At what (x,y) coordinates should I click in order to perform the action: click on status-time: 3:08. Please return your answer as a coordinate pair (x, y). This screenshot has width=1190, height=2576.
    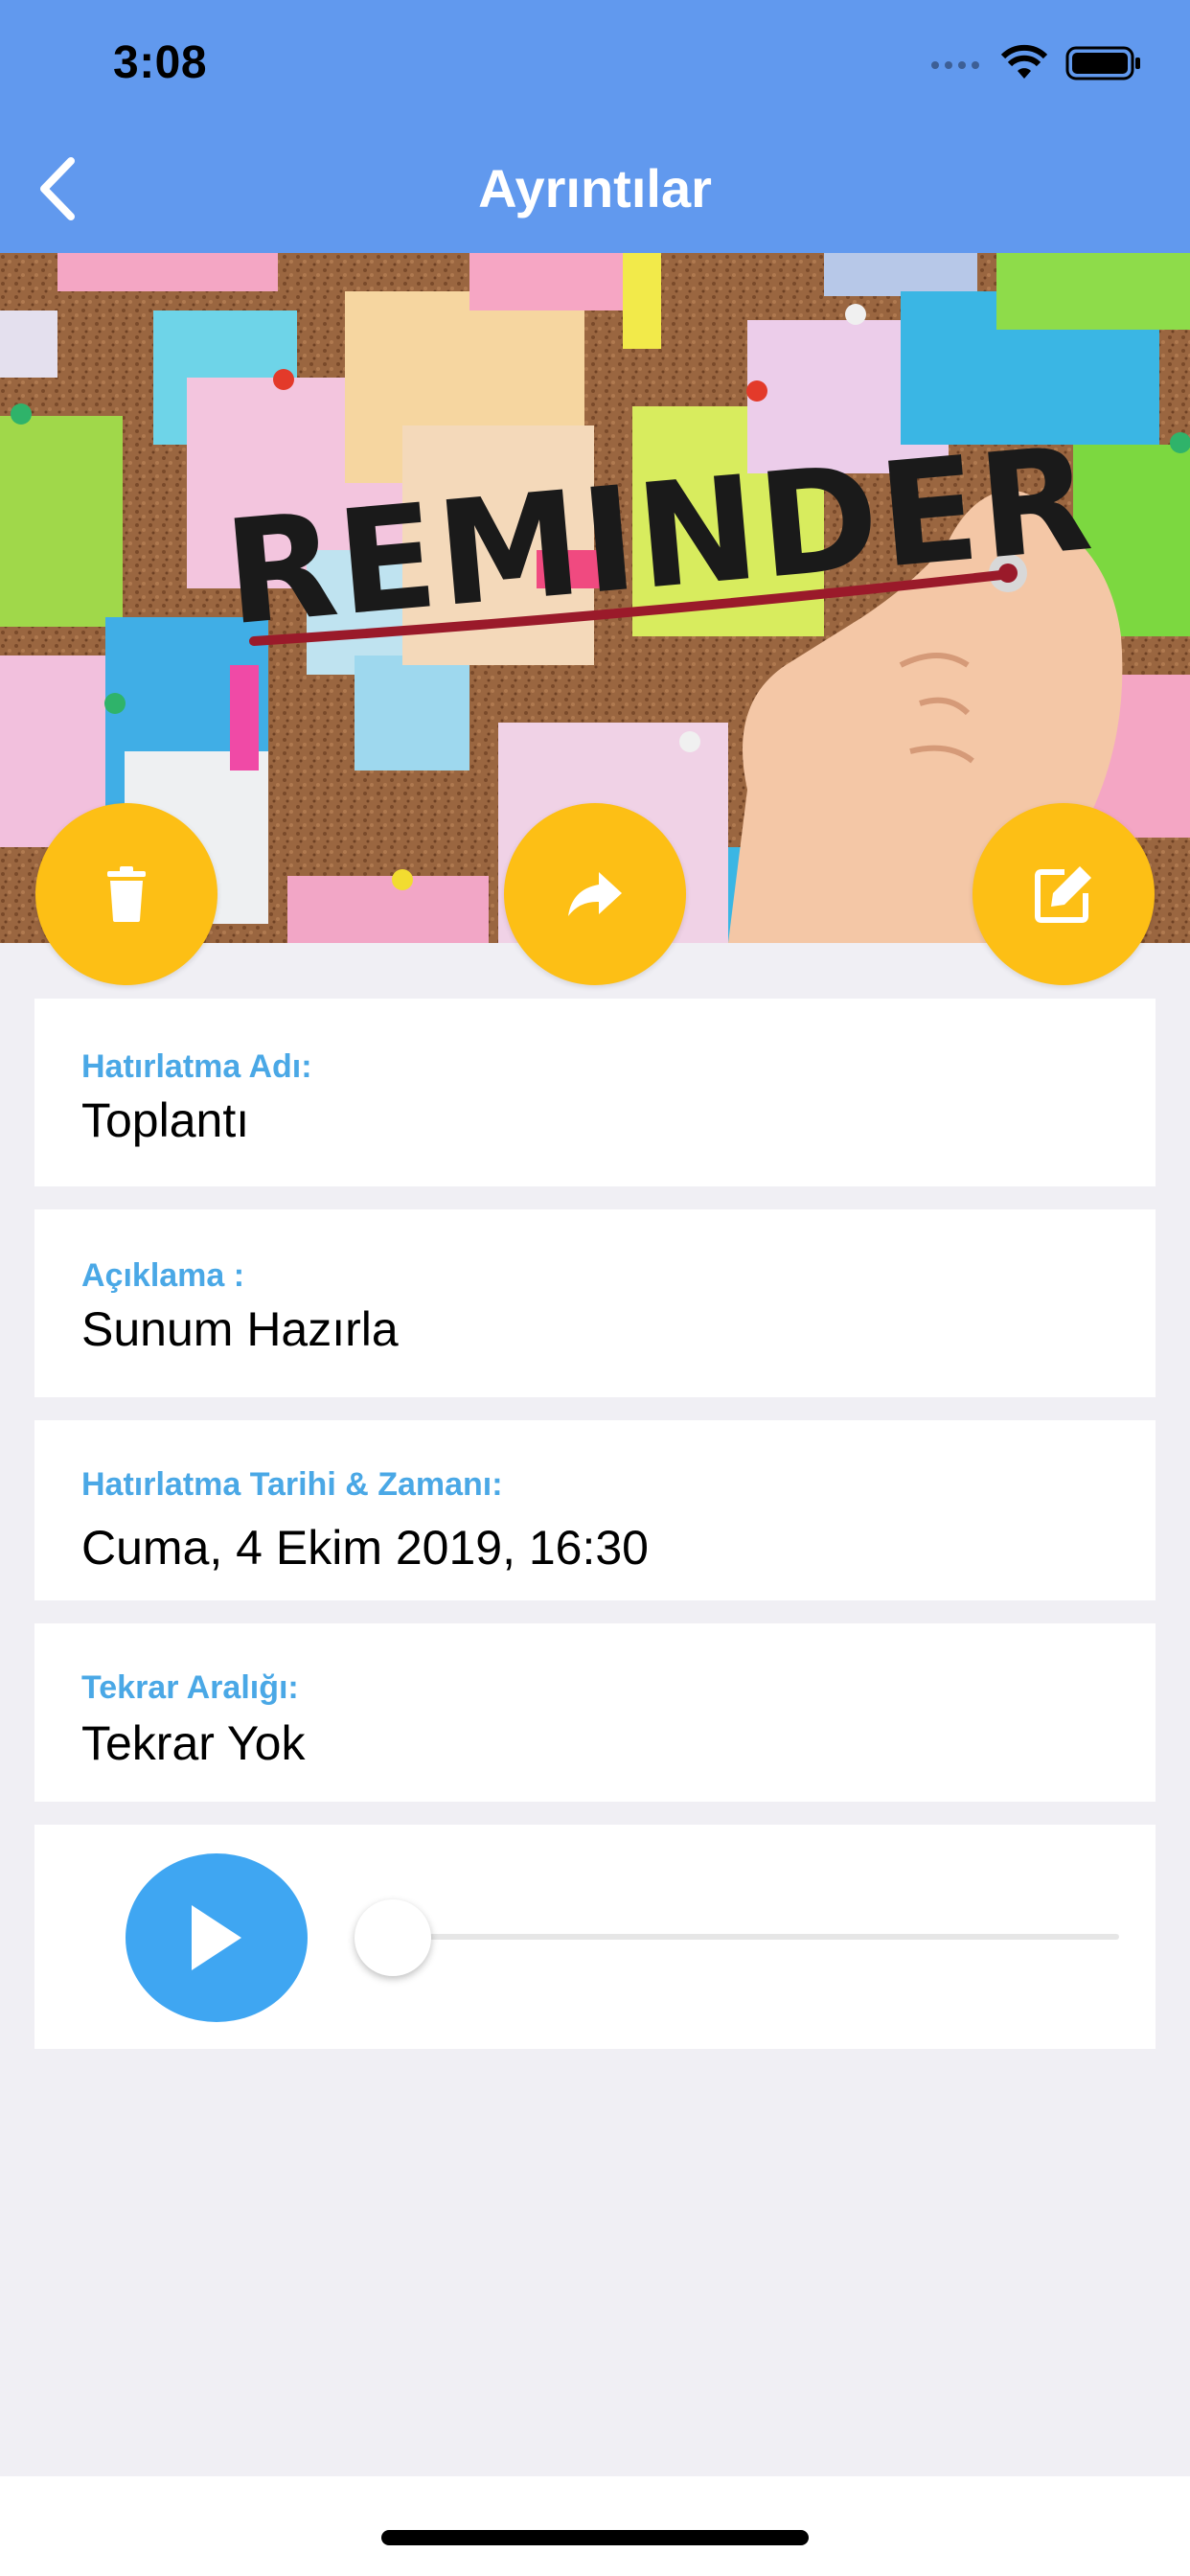
    Looking at the image, I should click on (160, 63).